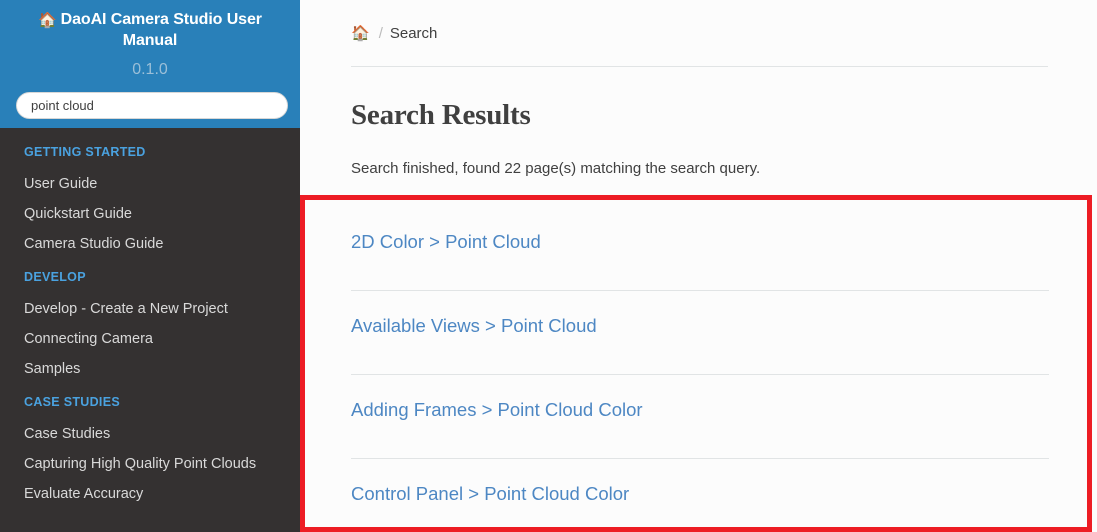  I want to click on search-result-item: Adding Frames > Point Cloud Color, so click(700, 417).